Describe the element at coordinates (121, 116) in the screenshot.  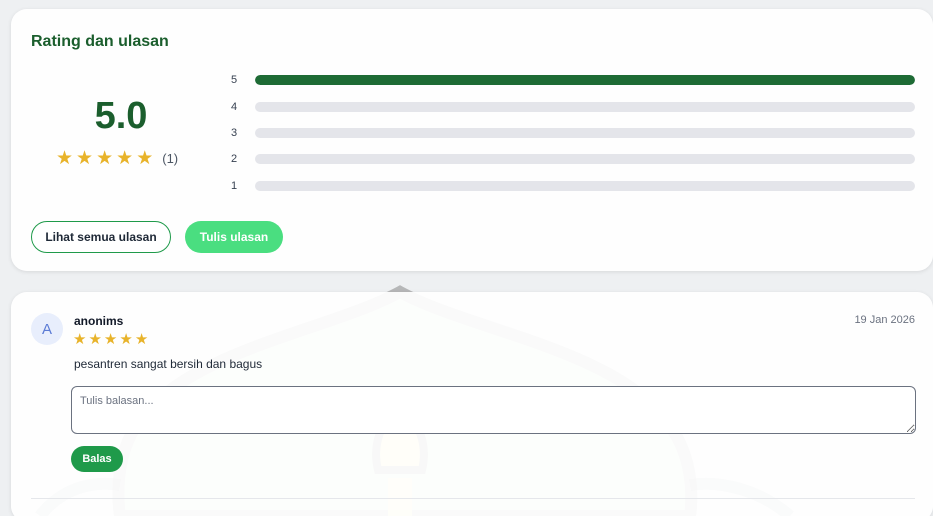
I see `average-score: 5.0` at that location.